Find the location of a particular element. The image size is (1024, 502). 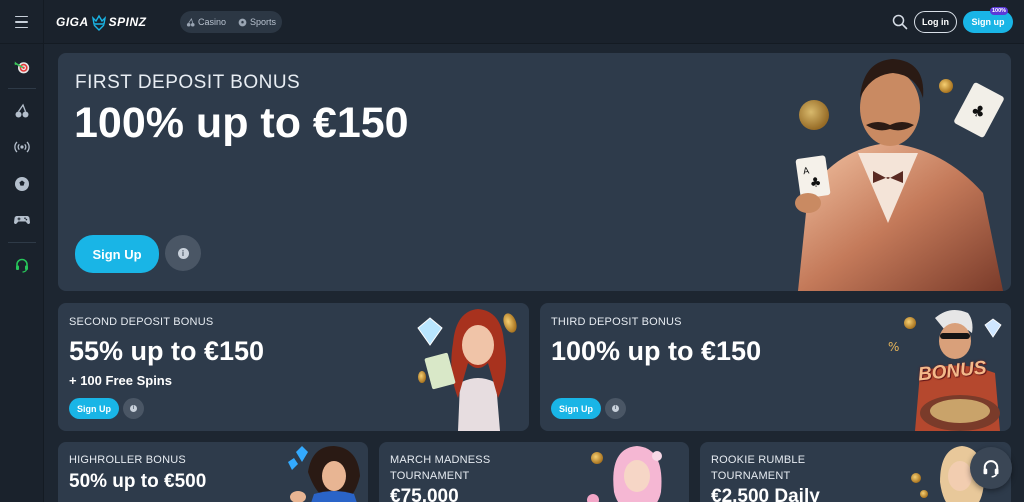

card-title: 50% up to €500 is located at coordinates (138, 481).